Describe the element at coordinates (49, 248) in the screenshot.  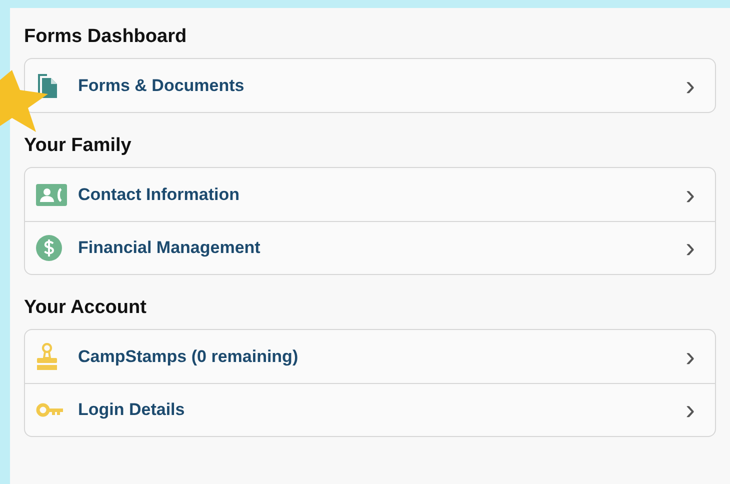
I see `dollar-icon` at that location.